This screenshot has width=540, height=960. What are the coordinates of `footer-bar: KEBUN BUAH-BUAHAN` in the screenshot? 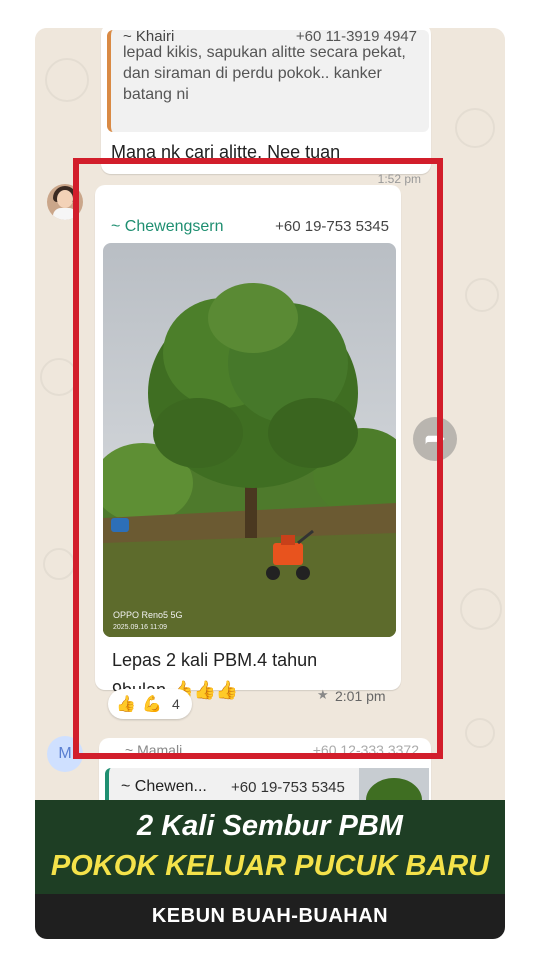 It's located at (270, 916).